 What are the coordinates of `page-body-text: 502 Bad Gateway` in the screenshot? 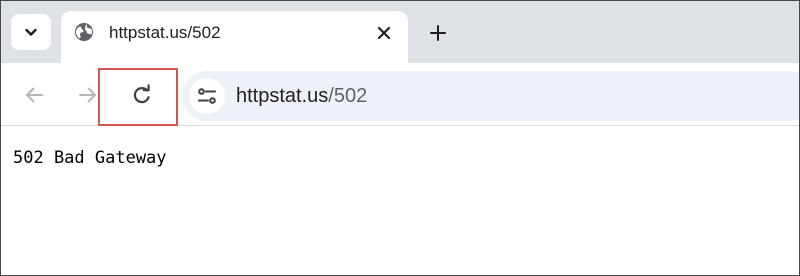 It's located at (90, 158).